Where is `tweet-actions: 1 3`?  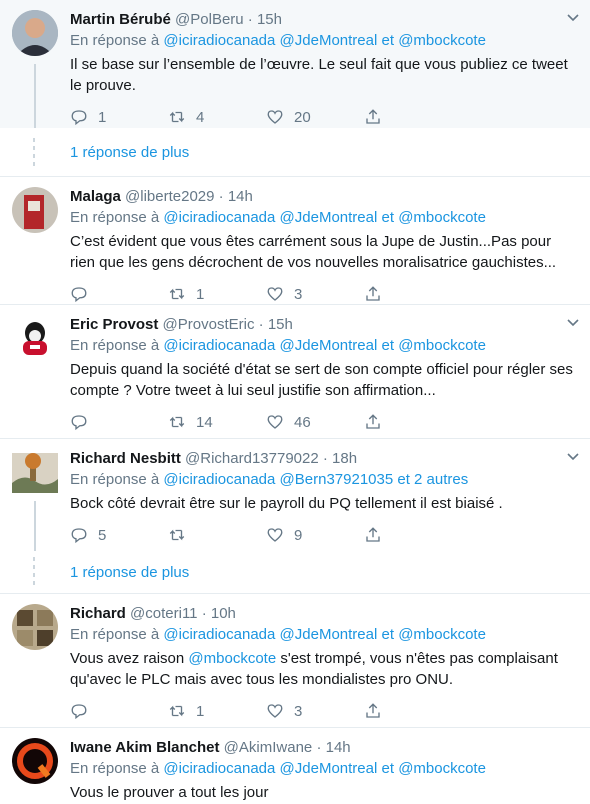 tweet-actions: 1 3 is located at coordinates (322, 711).